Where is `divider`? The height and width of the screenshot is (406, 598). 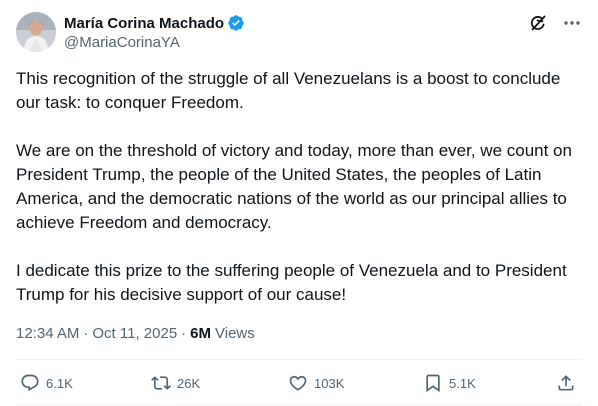 divider is located at coordinates (299, 359).